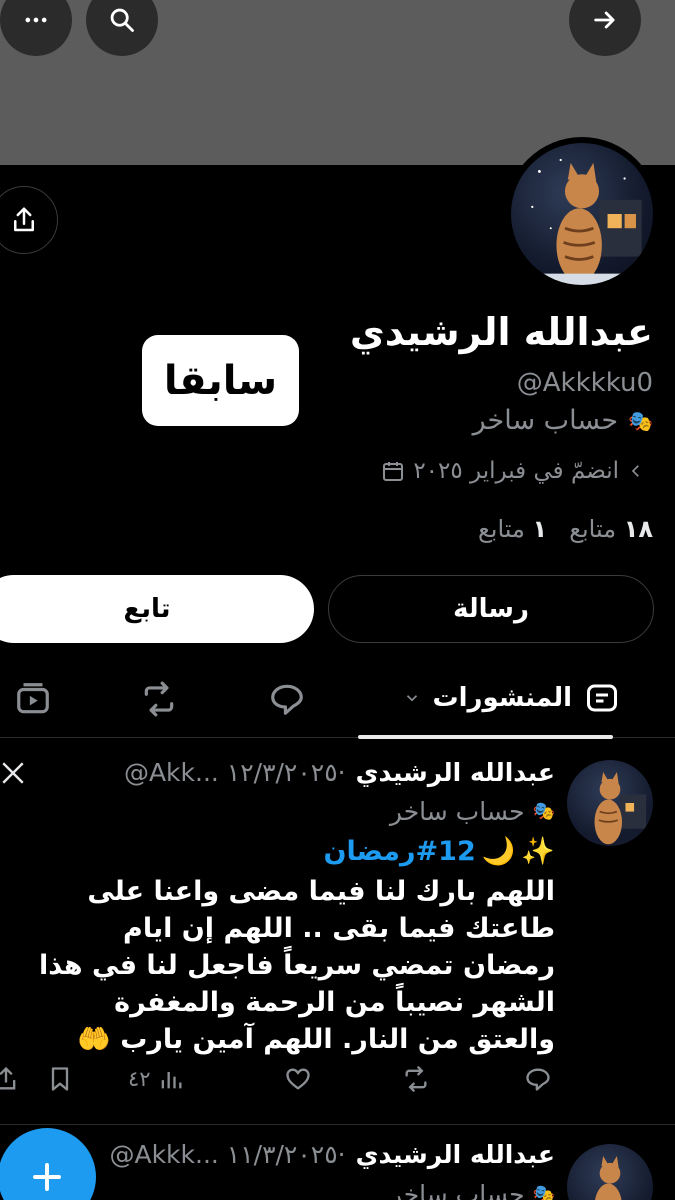 This screenshot has width=675, height=1200. I want to click on heart-icon, so click(298, 1079).